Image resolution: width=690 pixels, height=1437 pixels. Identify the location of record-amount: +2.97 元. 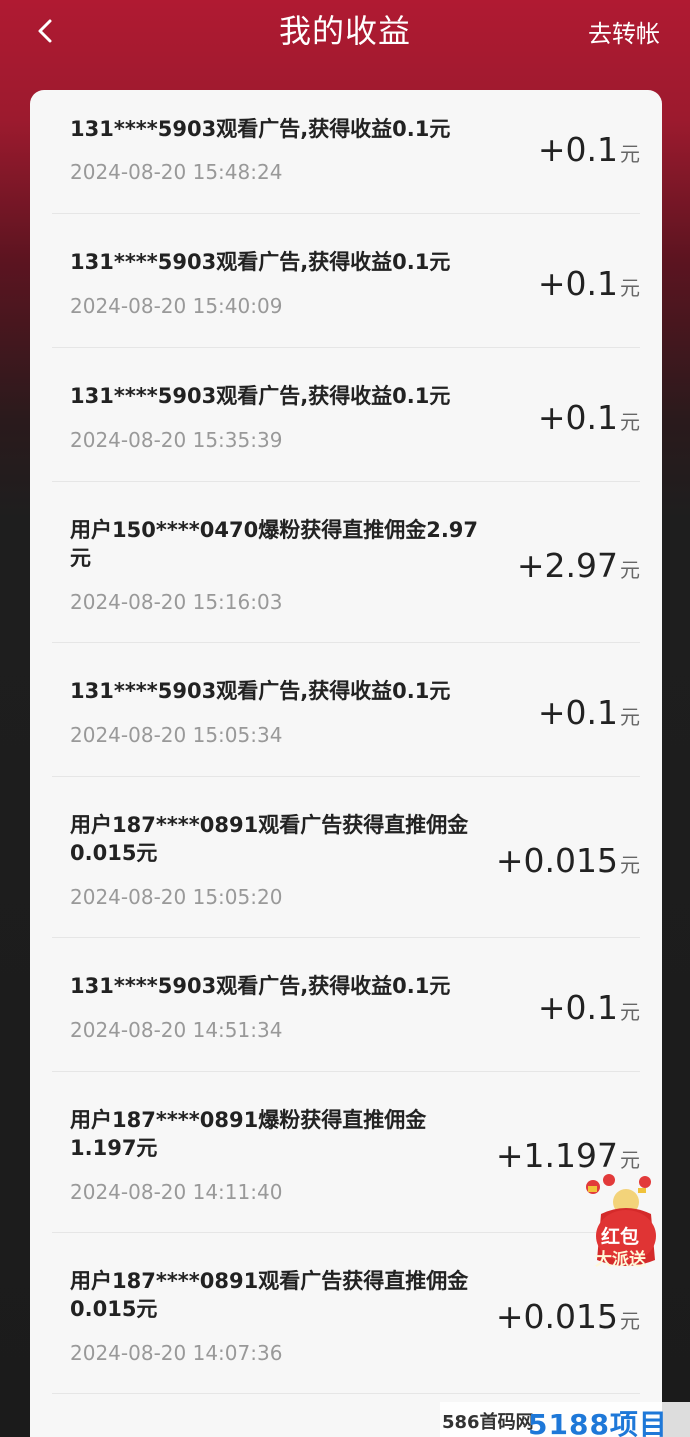
(578, 565).